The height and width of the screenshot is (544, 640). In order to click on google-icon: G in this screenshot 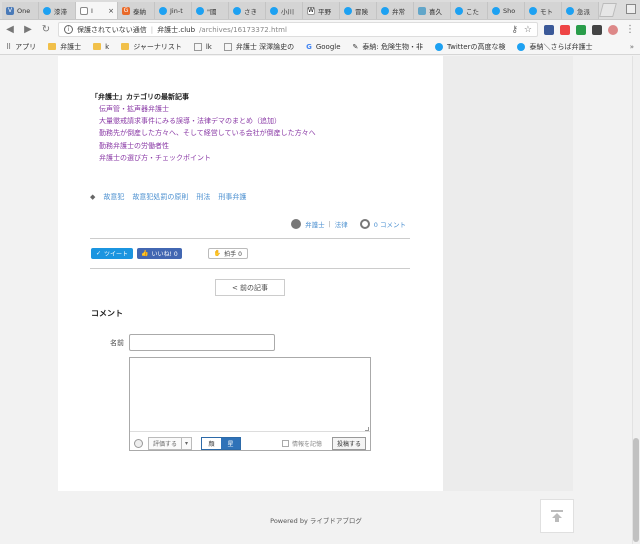, I will do `click(126, 10)`.